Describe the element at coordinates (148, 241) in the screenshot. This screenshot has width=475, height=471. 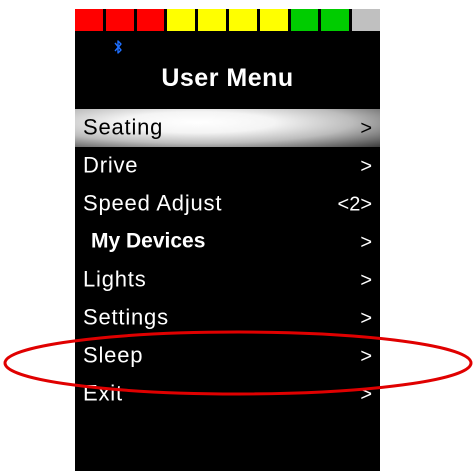
I see `menu-item-label: My Devices` at that location.